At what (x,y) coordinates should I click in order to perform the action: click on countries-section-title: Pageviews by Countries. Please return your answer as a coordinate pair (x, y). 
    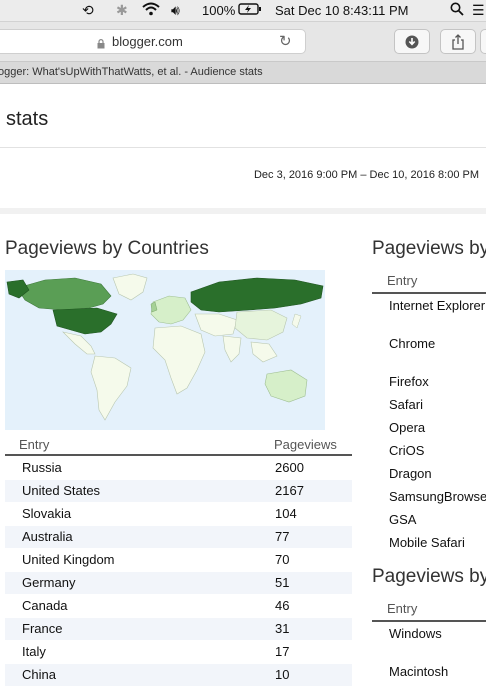
    Looking at the image, I should click on (107, 248).